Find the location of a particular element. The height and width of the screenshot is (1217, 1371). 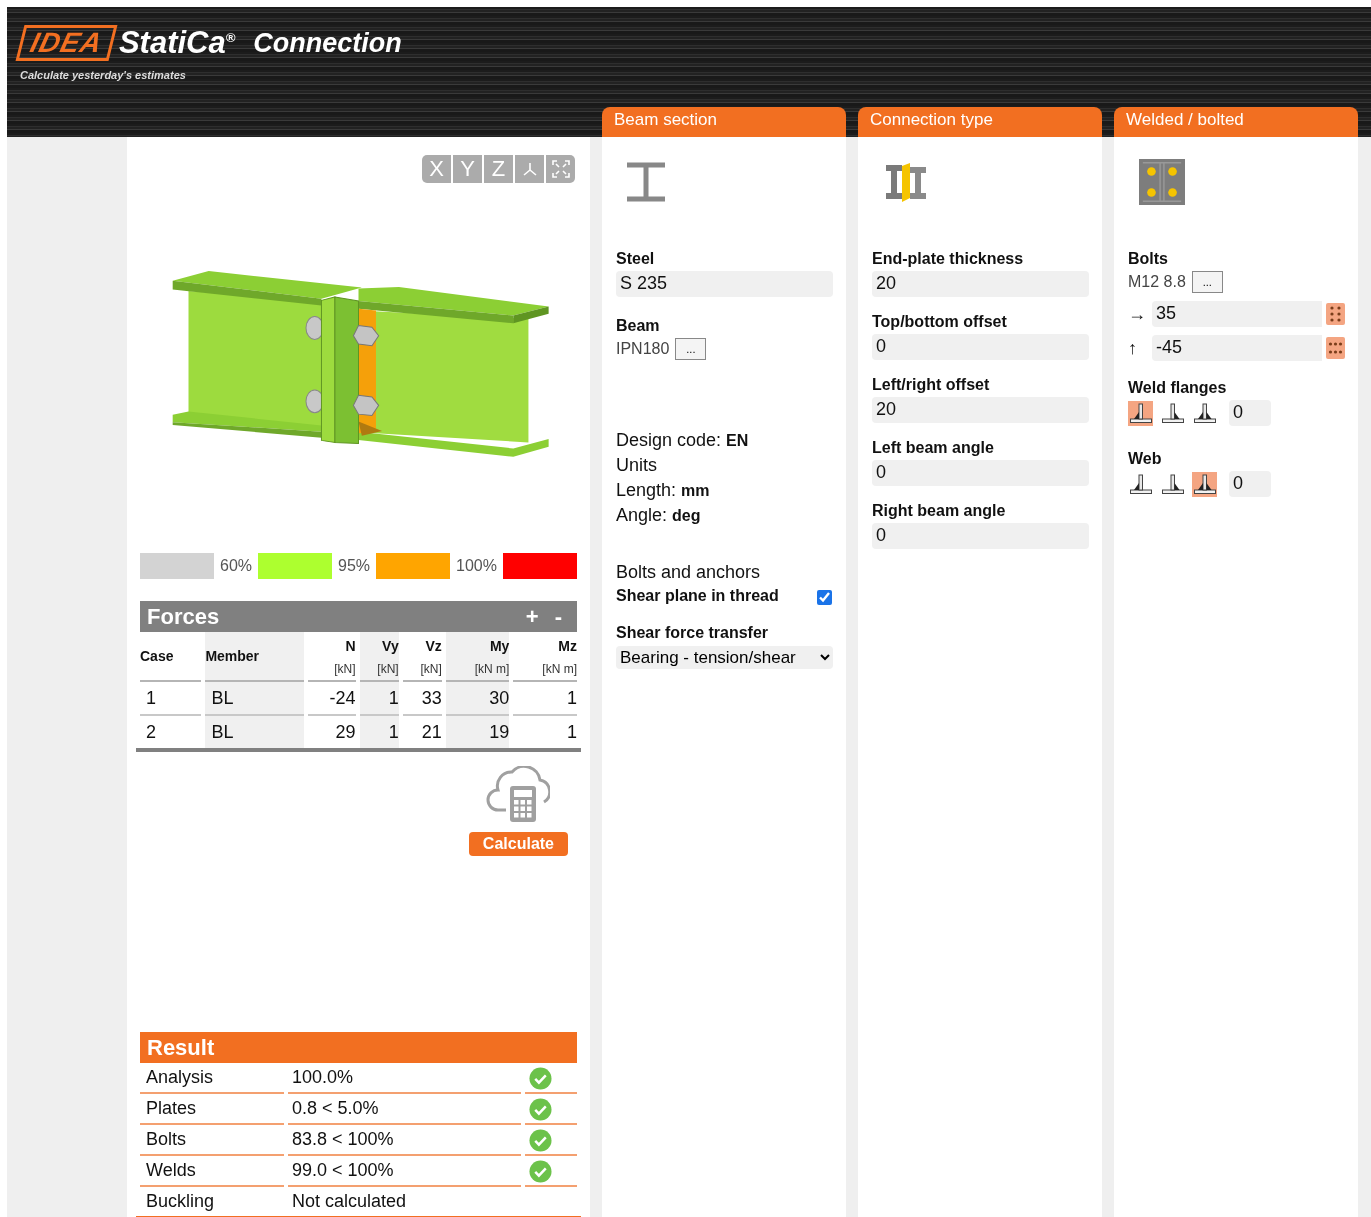

design-code: Design code: EN is located at coordinates (682, 440).